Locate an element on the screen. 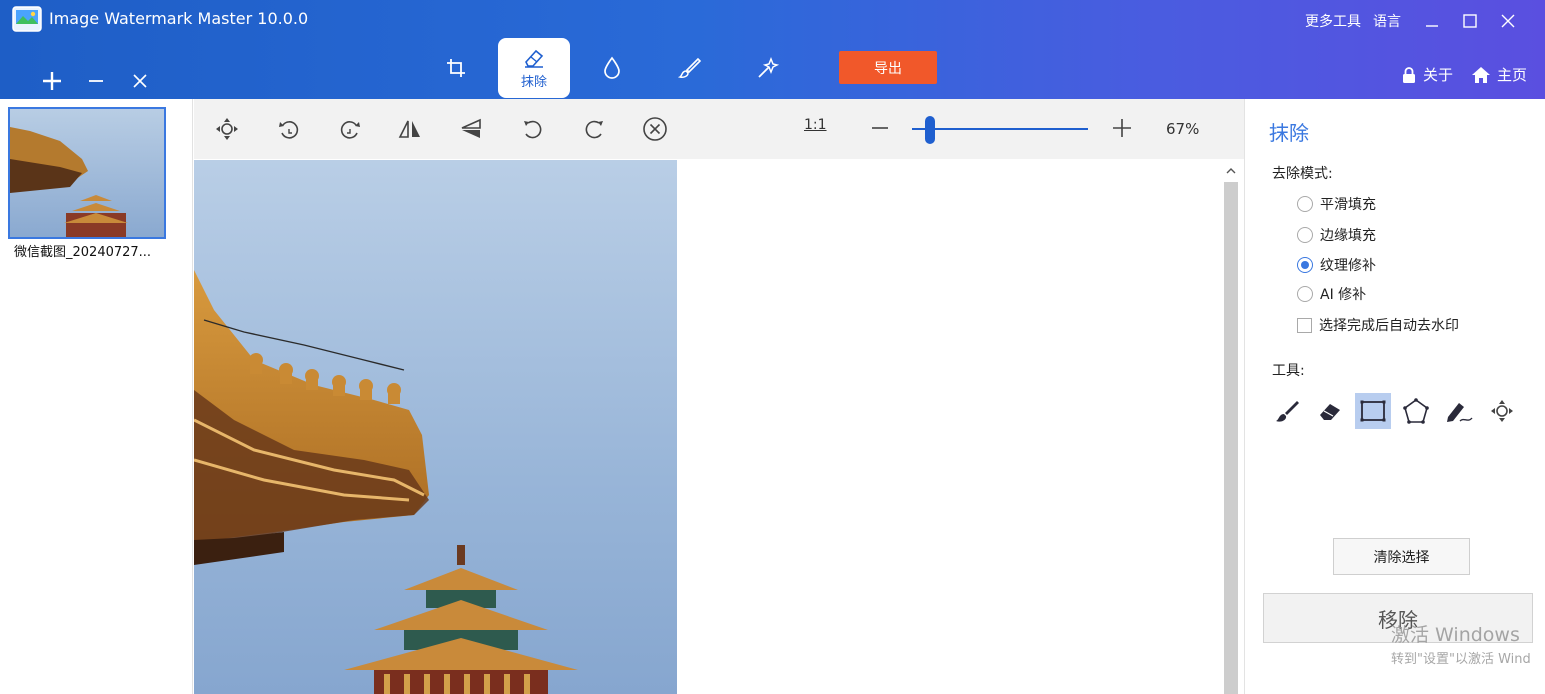 The height and width of the screenshot is (694, 1545). polygon-select-tool-button is located at coordinates (1416, 411).